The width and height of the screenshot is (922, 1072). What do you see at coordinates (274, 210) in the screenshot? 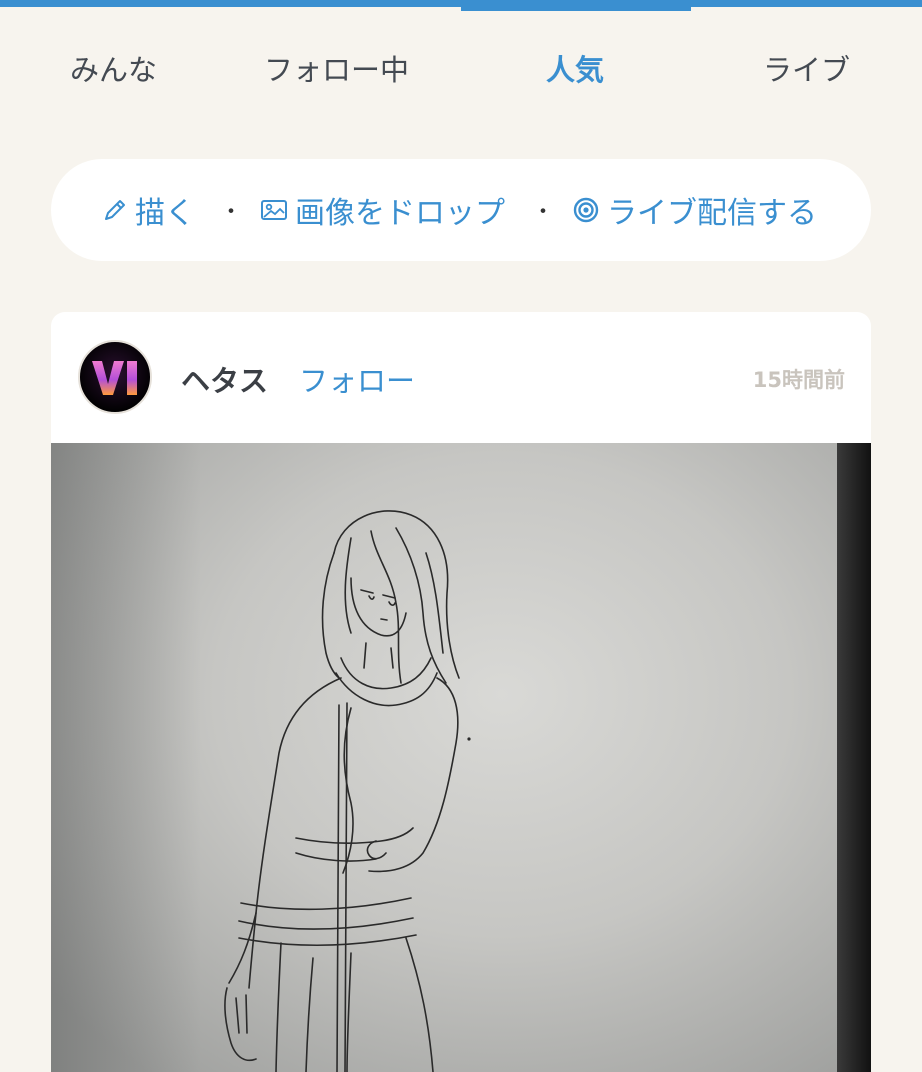
I see `image-icon` at bounding box center [274, 210].